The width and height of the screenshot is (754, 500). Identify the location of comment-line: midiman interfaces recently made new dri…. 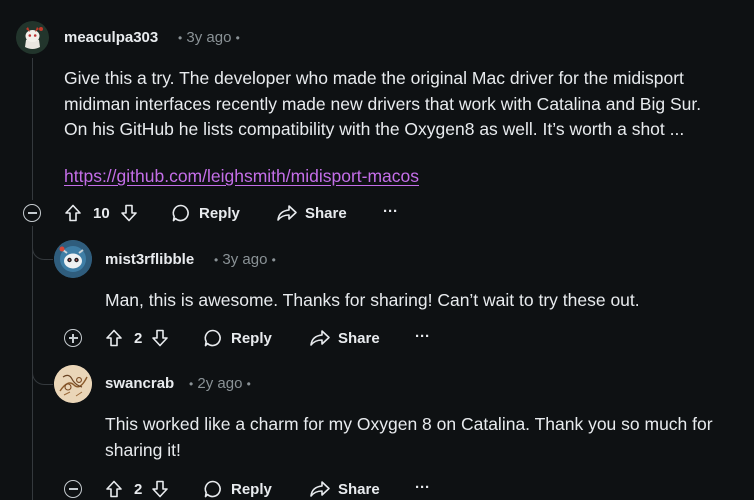
(383, 103).